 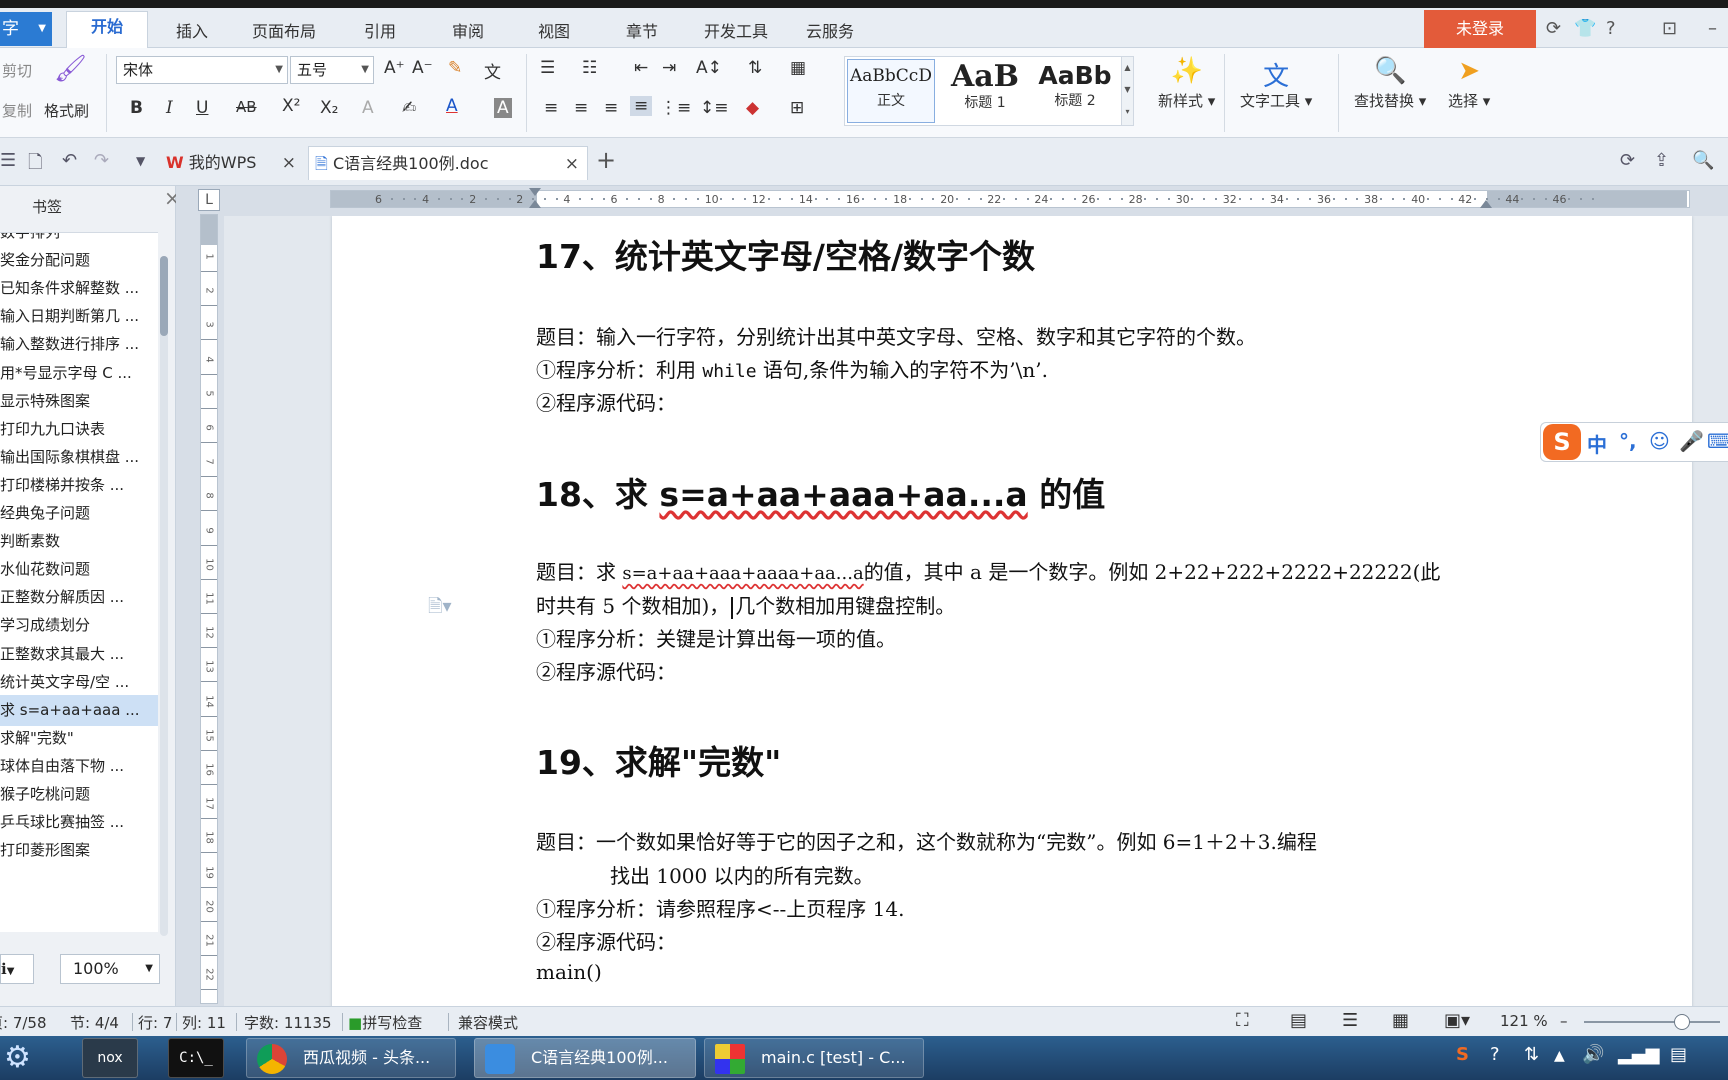 What do you see at coordinates (535, 204) in the screenshot?
I see `left-indent-marker` at bounding box center [535, 204].